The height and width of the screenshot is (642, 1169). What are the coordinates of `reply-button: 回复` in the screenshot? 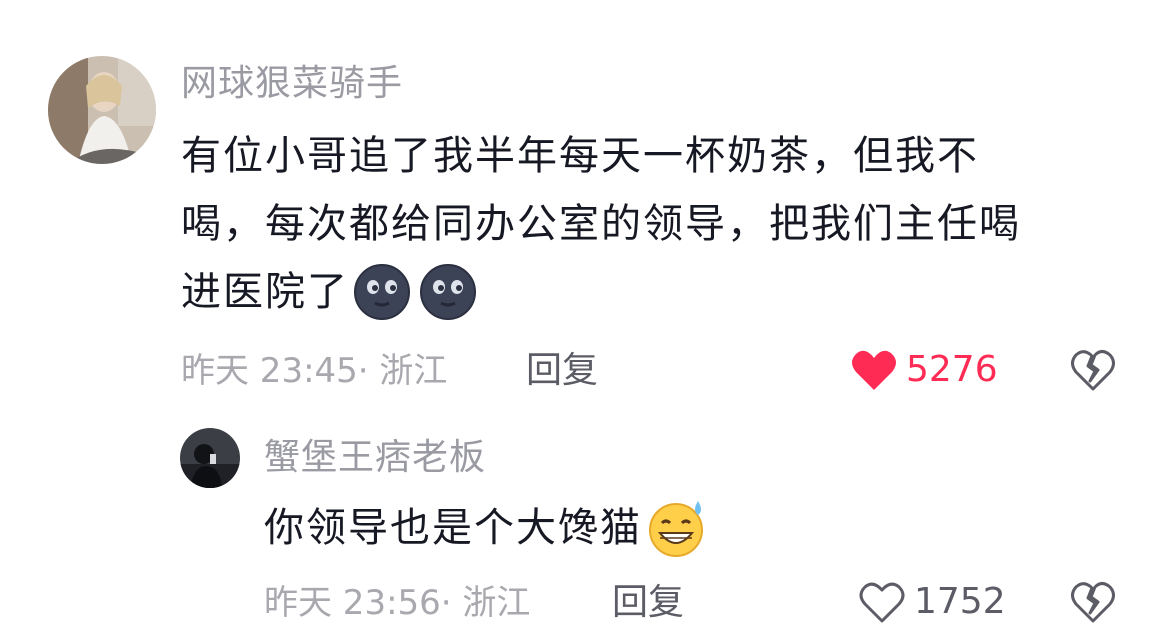 It's located at (562, 371).